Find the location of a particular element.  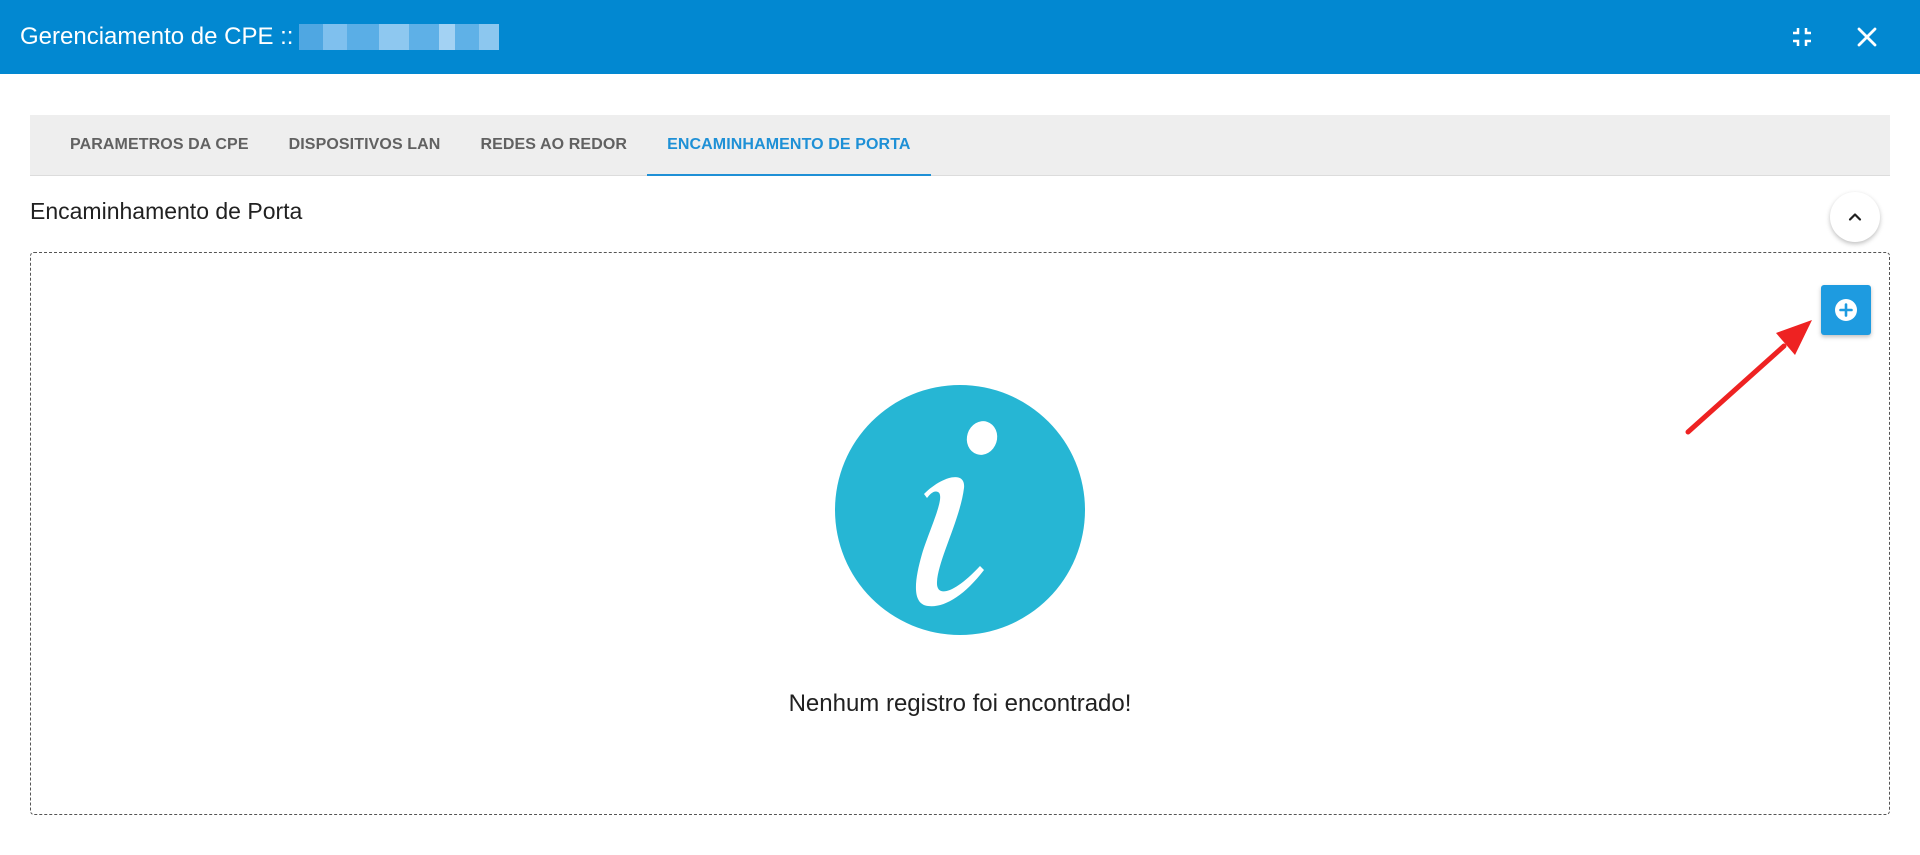

window-title: Gerenciamento de CPE :: is located at coordinates (260, 37).